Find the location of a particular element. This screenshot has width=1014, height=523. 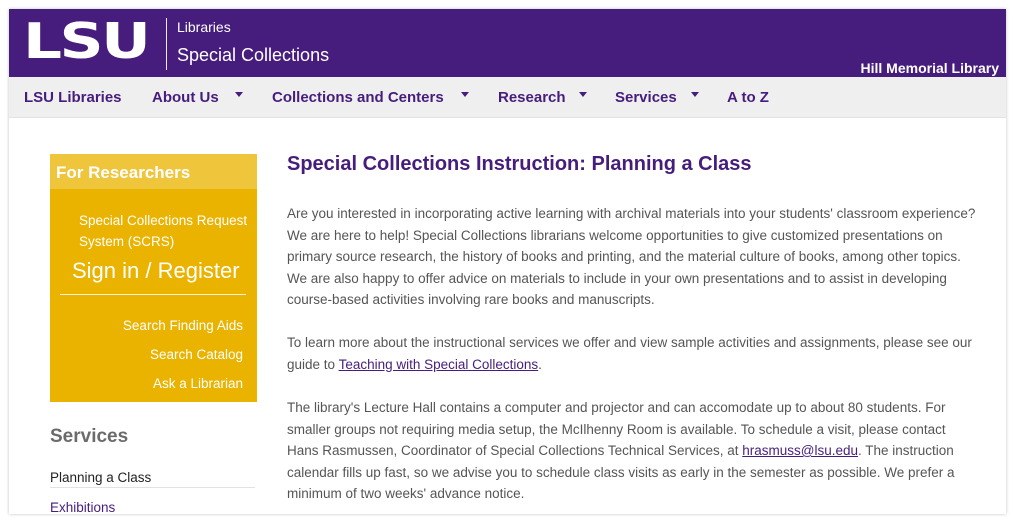

sign-in-register-link: Sign in / Register is located at coordinates (156, 271).